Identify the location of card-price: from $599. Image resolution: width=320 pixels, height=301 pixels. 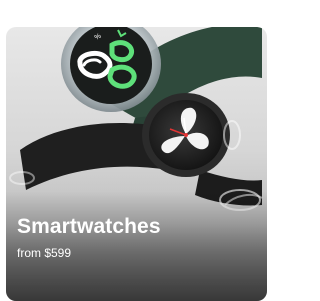
(44, 253).